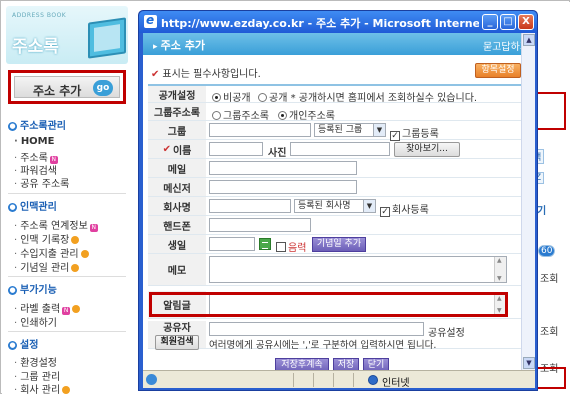 The image size is (570, 394). Describe the element at coordinates (549, 330) in the screenshot. I see `bg-query-2: 조회` at that location.